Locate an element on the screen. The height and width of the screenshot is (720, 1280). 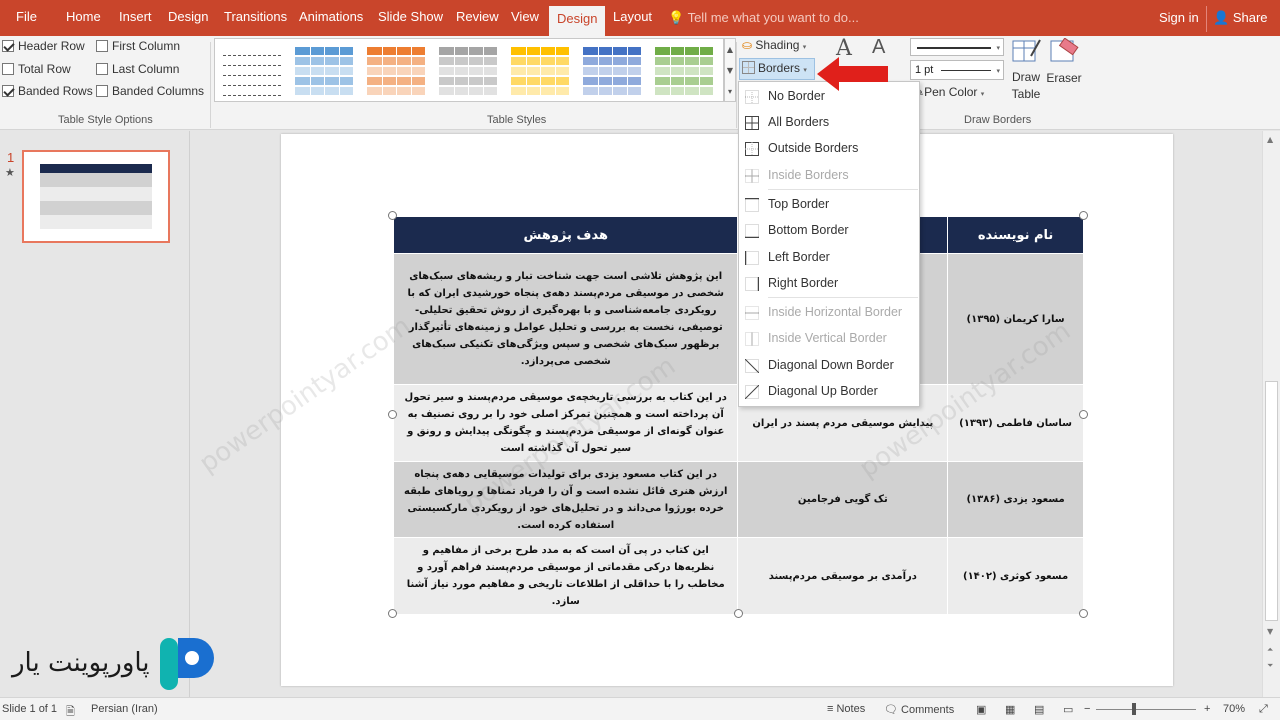
menu-item-outside-borders: Outside Borders is located at coordinates (829, 149).